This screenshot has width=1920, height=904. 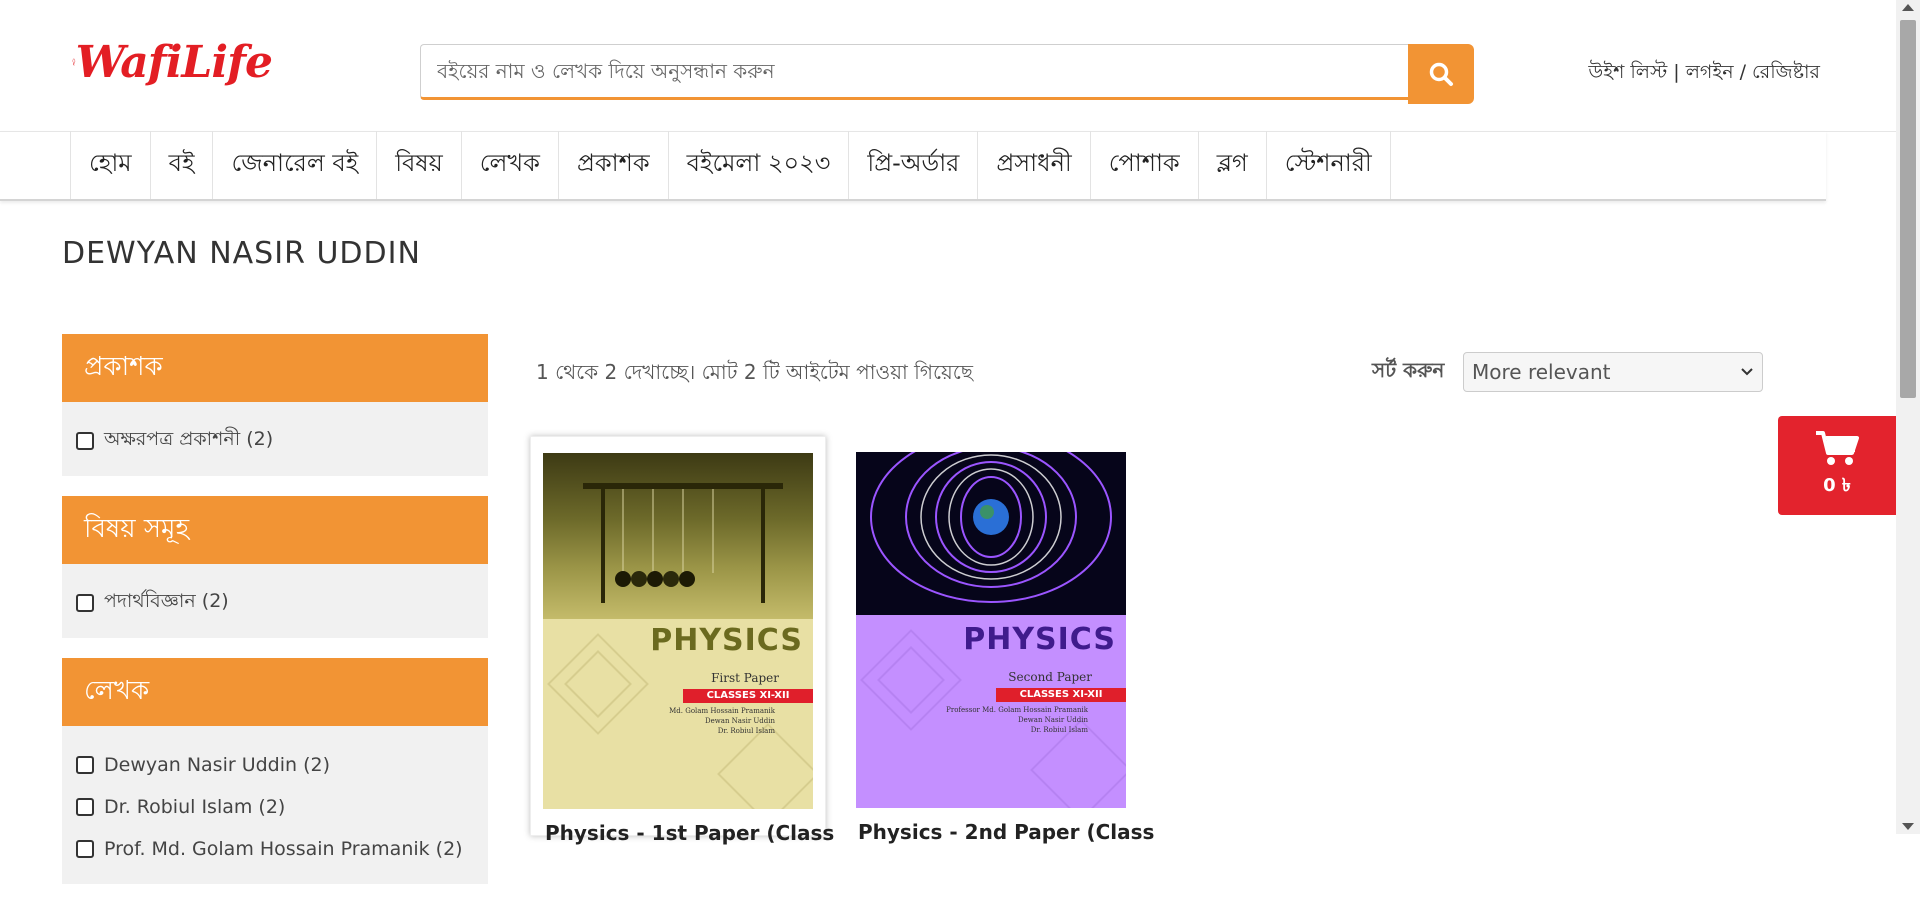 I want to click on facet-option: Dewyan Nasir Uddin (2), so click(x=275, y=765).